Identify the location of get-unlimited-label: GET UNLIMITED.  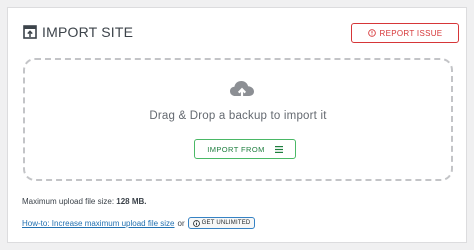
(226, 223).